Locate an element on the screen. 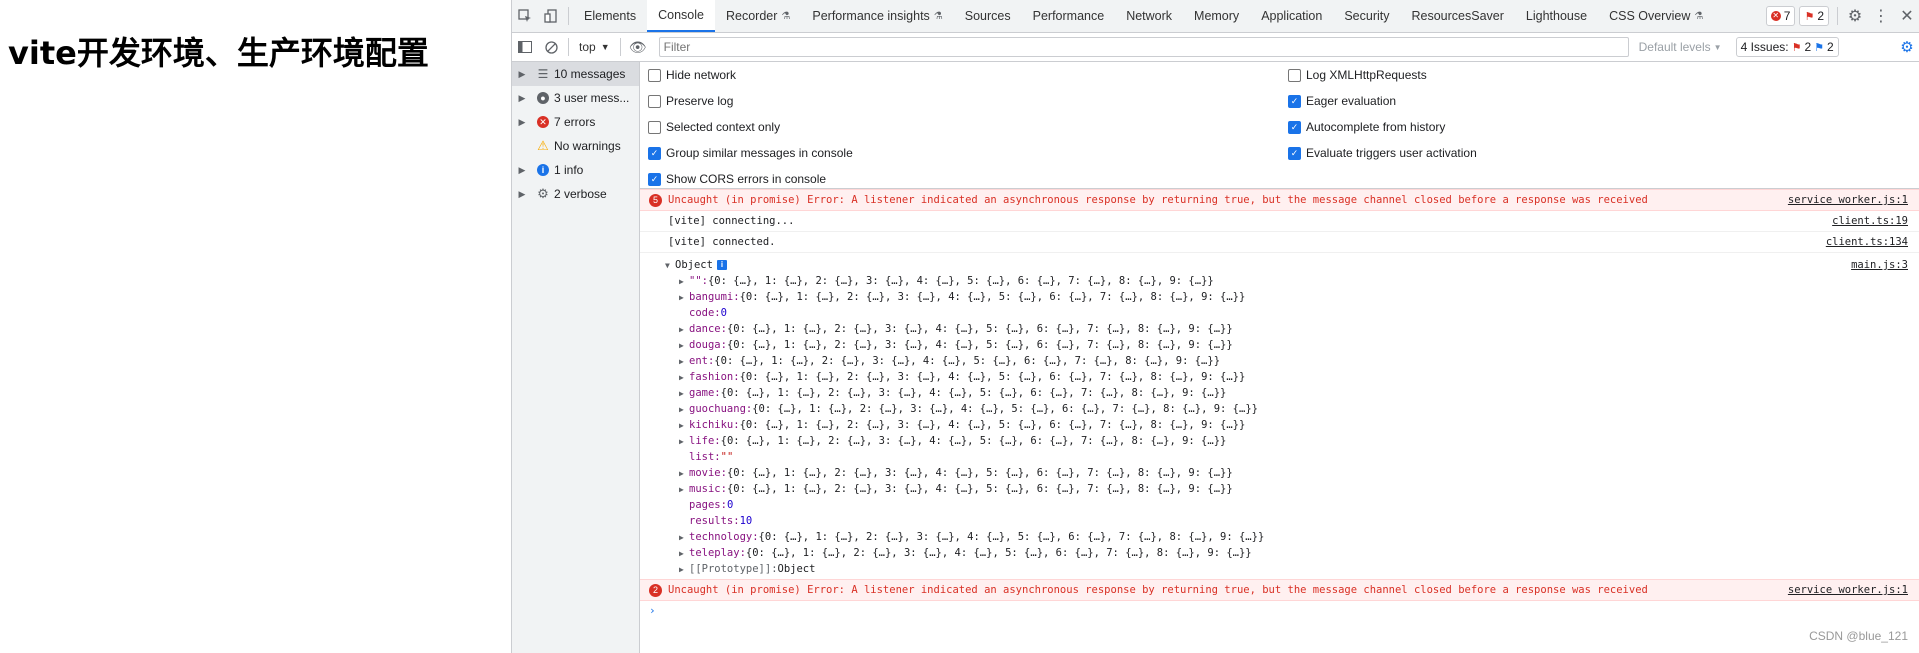 This screenshot has height=653, width=1919. property-key: technology is located at coordinates (721, 537).